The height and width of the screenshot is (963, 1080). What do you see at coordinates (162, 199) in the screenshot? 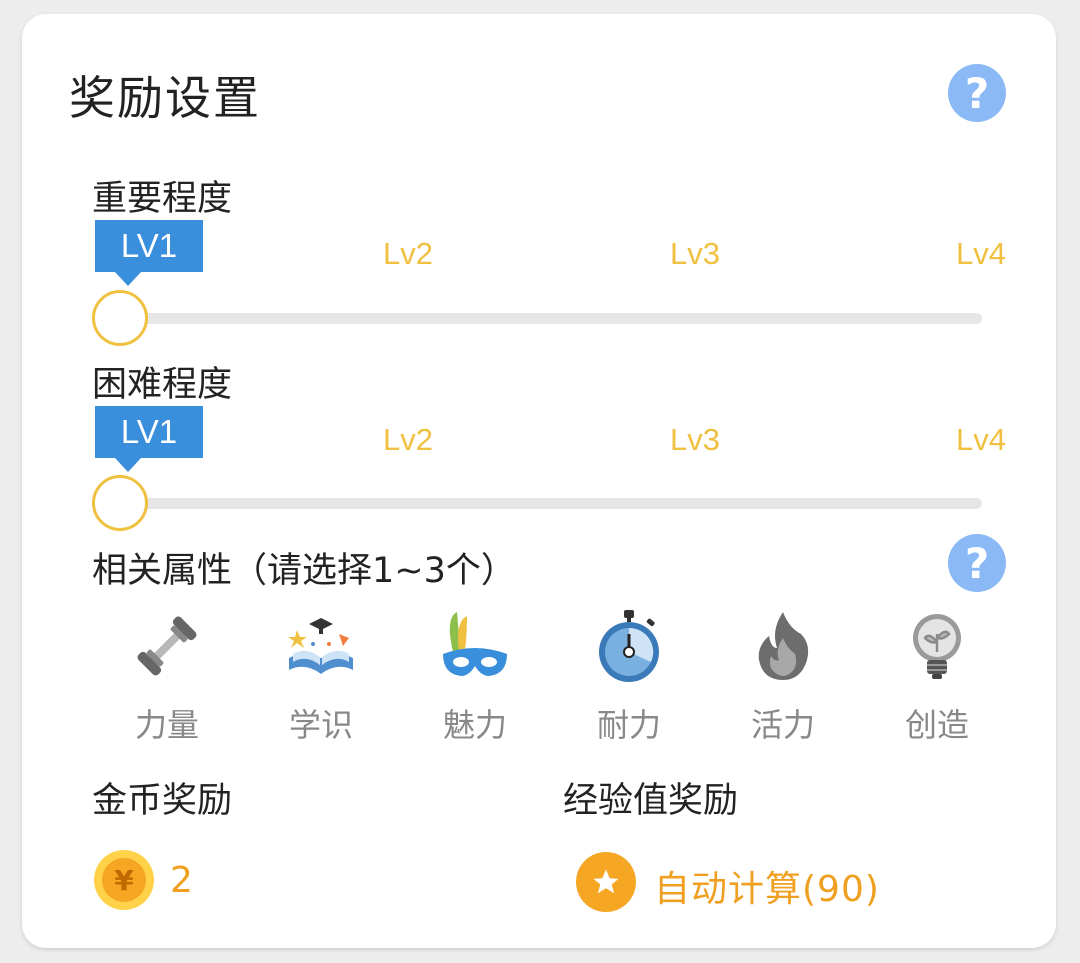
I see `importance-label: 重要程度` at bounding box center [162, 199].